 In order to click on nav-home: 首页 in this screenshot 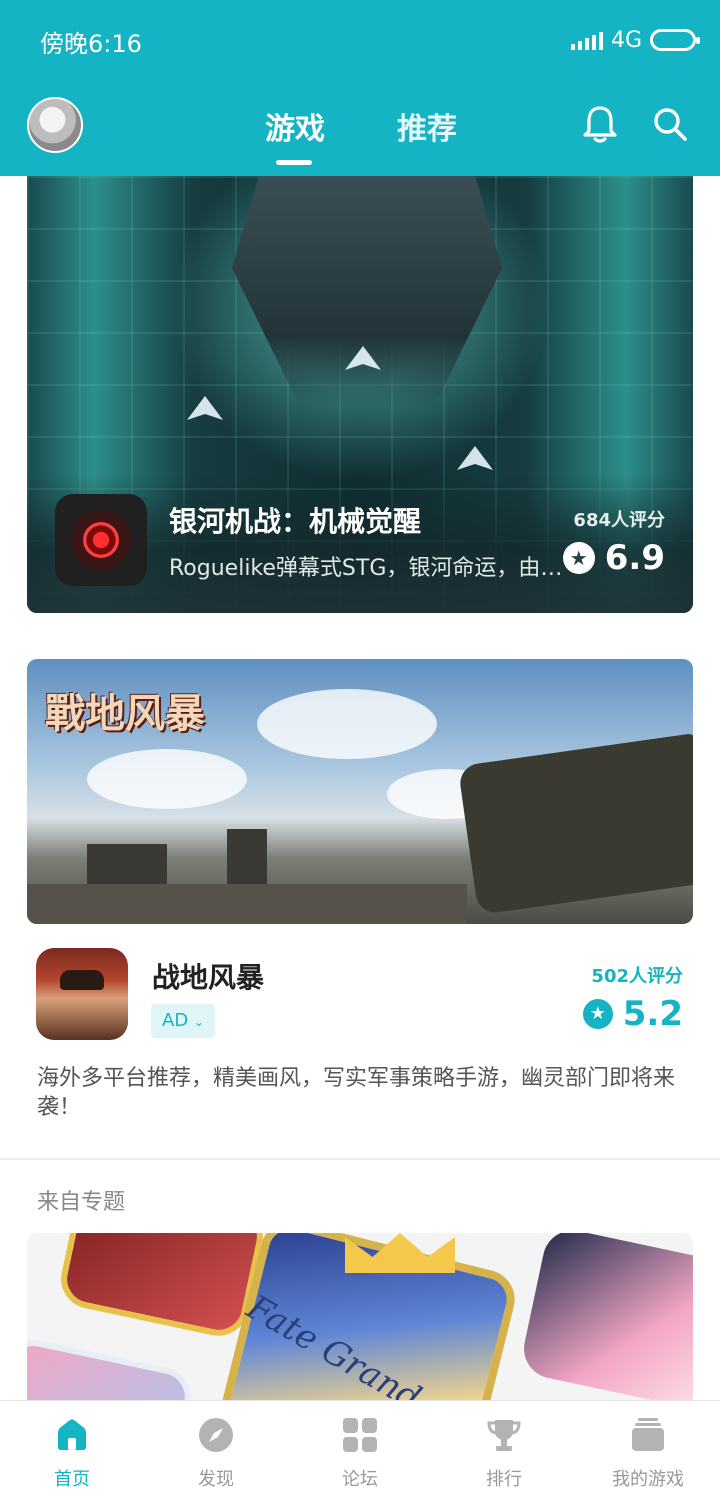, I will do `click(72, 1450)`.